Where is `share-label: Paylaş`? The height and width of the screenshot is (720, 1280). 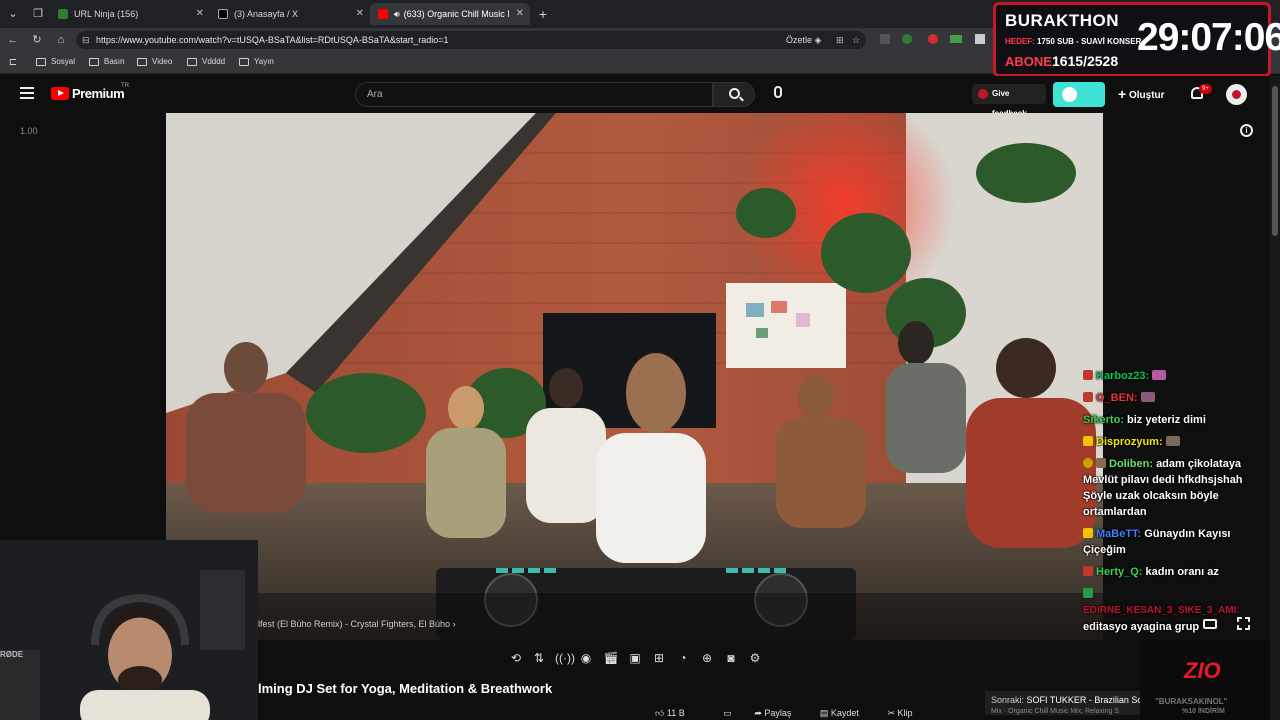 share-label: Paylaş is located at coordinates (778, 713).